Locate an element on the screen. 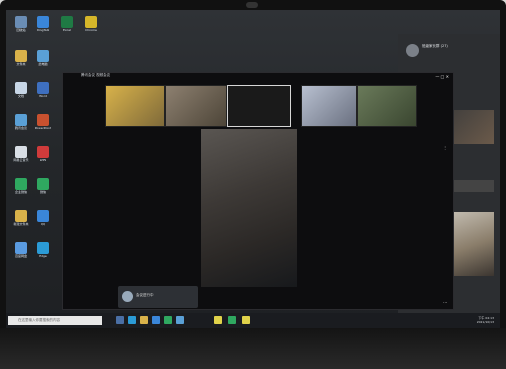 Image resolution: width=506 pixels, height=369 pixels. search-box: 在这里输入你要搜索的内容 is located at coordinates (55, 320).